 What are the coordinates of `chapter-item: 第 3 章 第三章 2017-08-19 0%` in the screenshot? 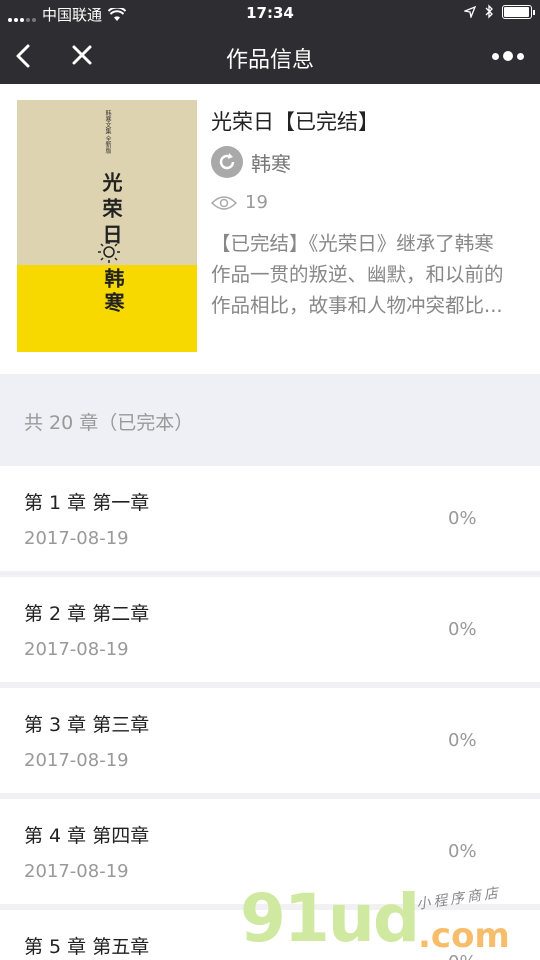 It's located at (270, 740).